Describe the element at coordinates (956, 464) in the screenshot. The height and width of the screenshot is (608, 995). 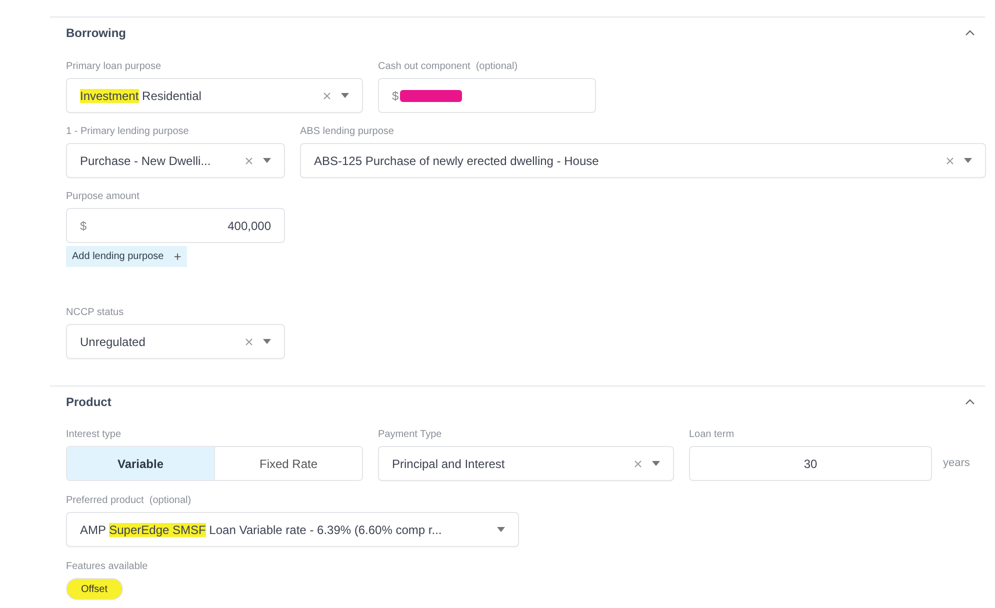
I see `unit-label: years` at that location.